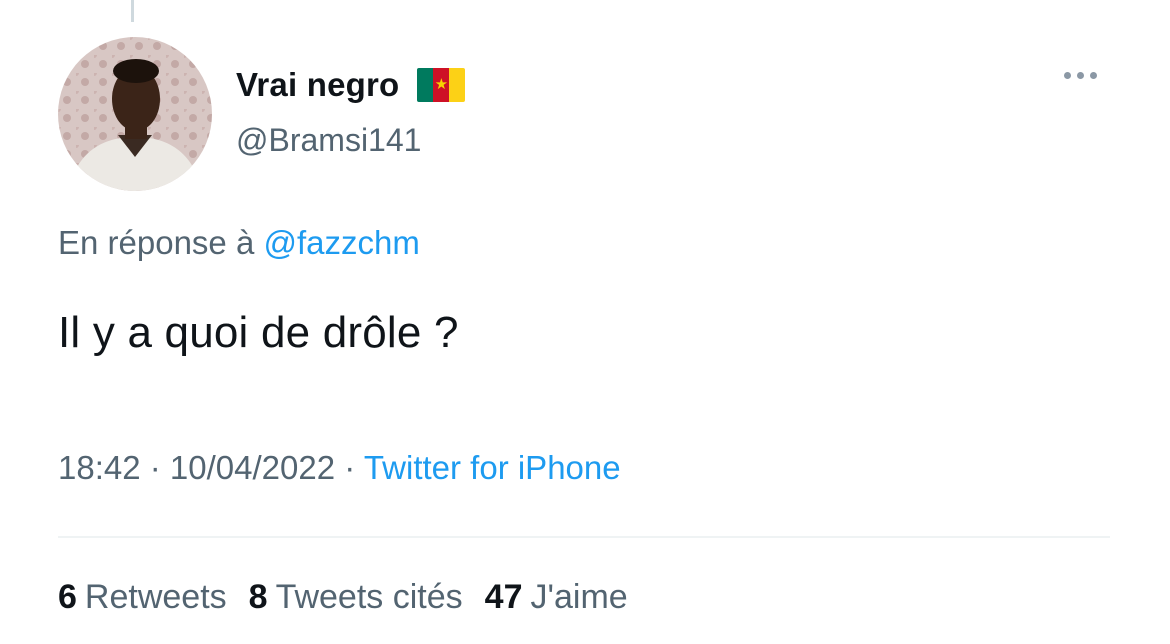  Describe the element at coordinates (258, 597) in the screenshot. I see `quotes-count: 8` at that location.